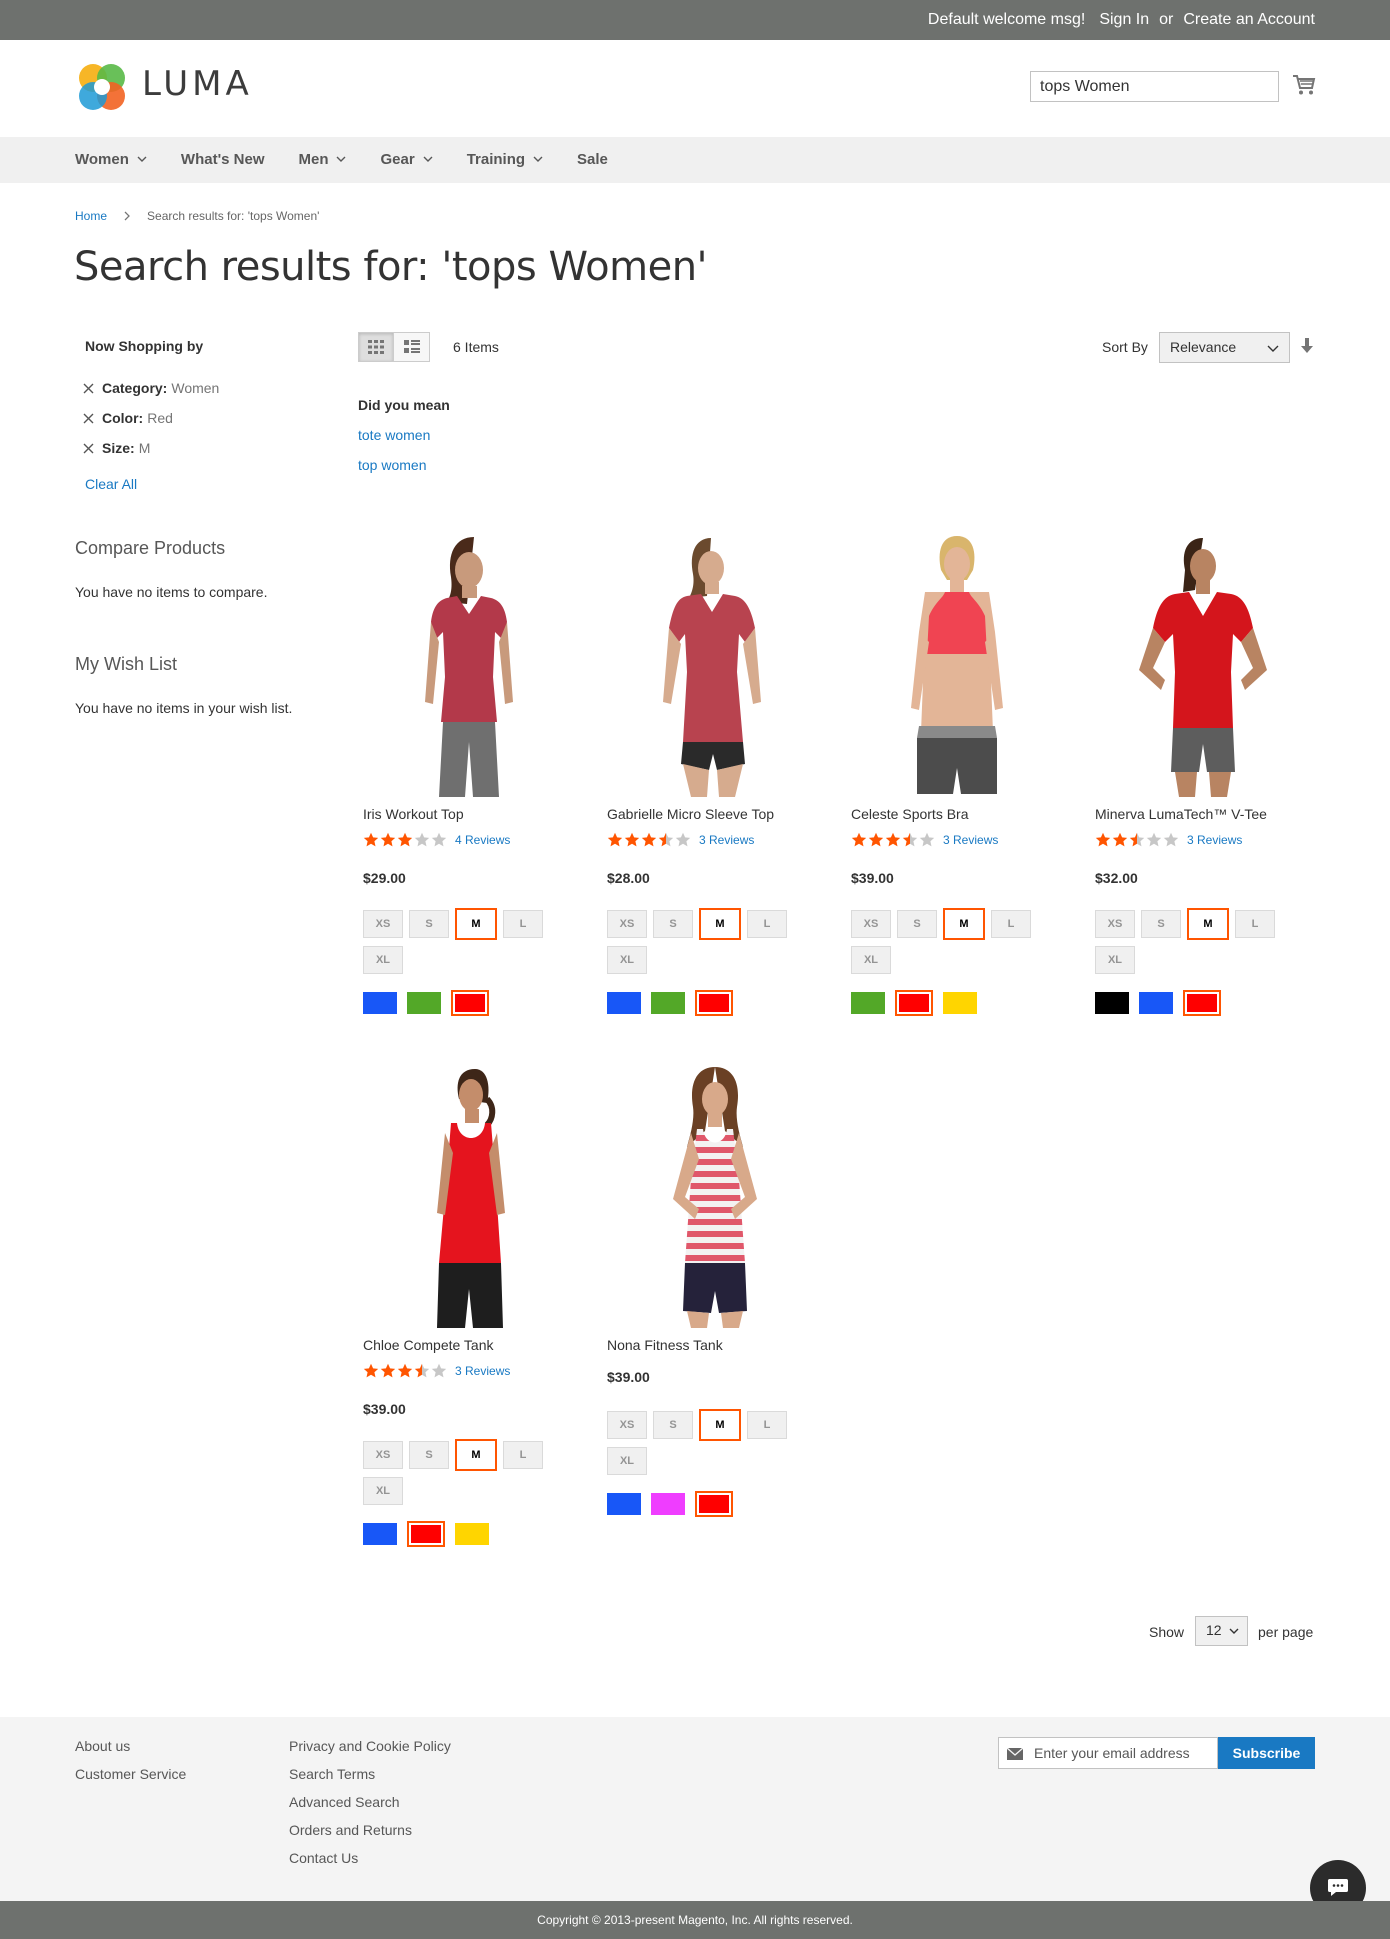 This screenshot has width=1390, height=1939. What do you see at coordinates (428, 1345) in the screenshot?
I see `product-name: Chloe Compete Tank` at bounding box center [428, 1345].